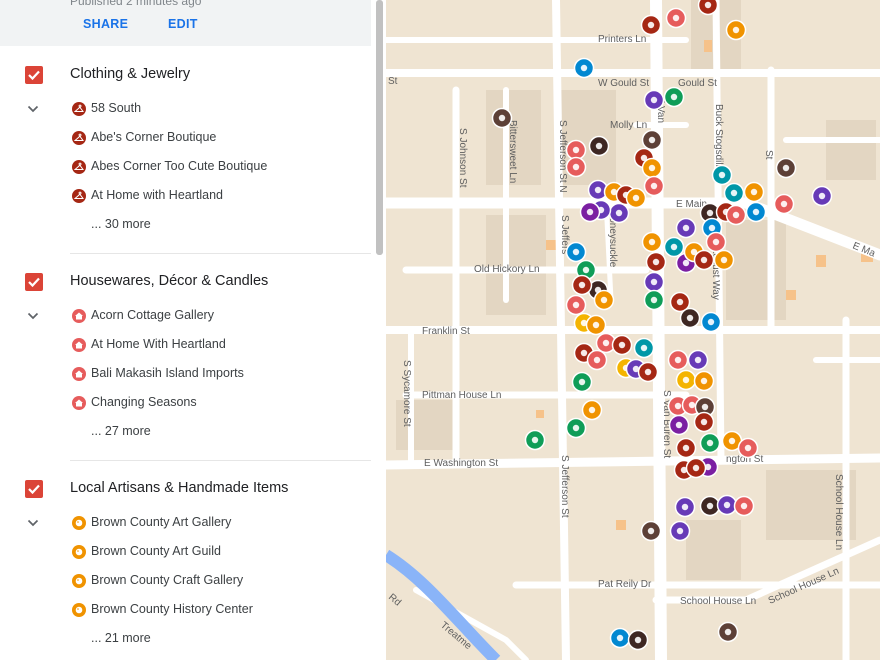 The image size is (880, 660). I want to click on layer-title: Housewares, Décor & Candles, so click(169, 281).